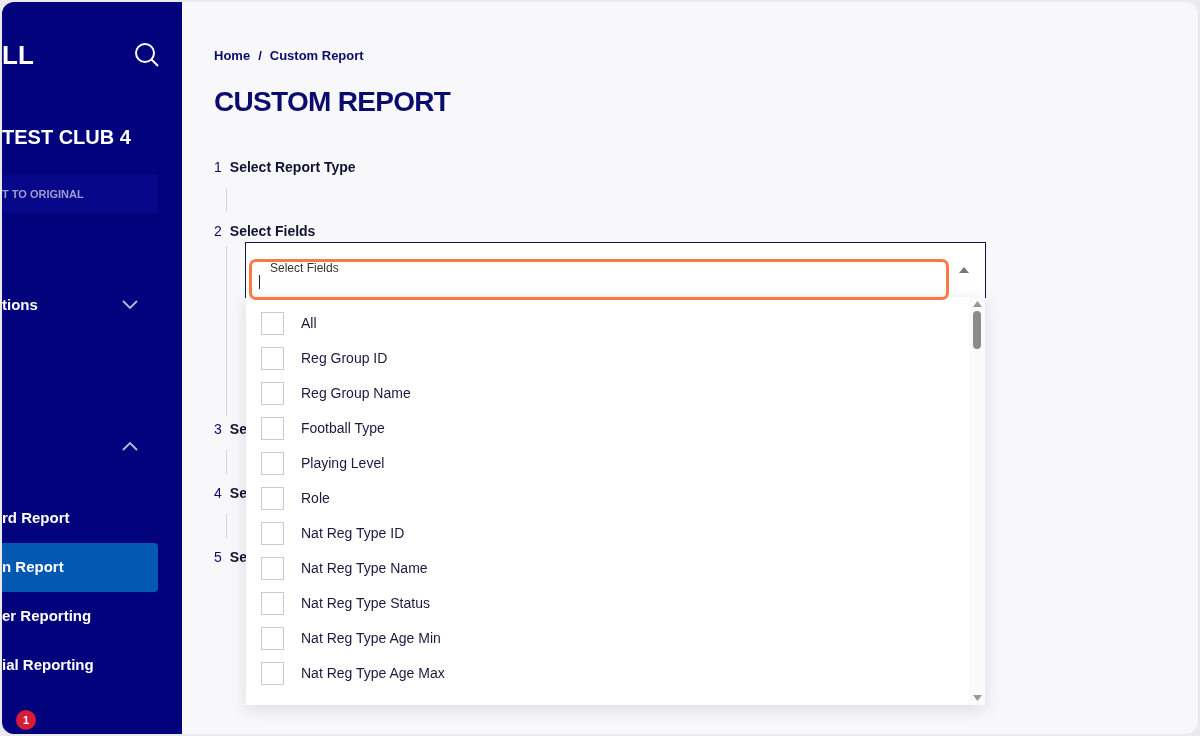  What do you see at coordinates (80, 194) in the screenshot?
I see `revert-button: T TO ORIGINAL` at bounding box center [80, 194].